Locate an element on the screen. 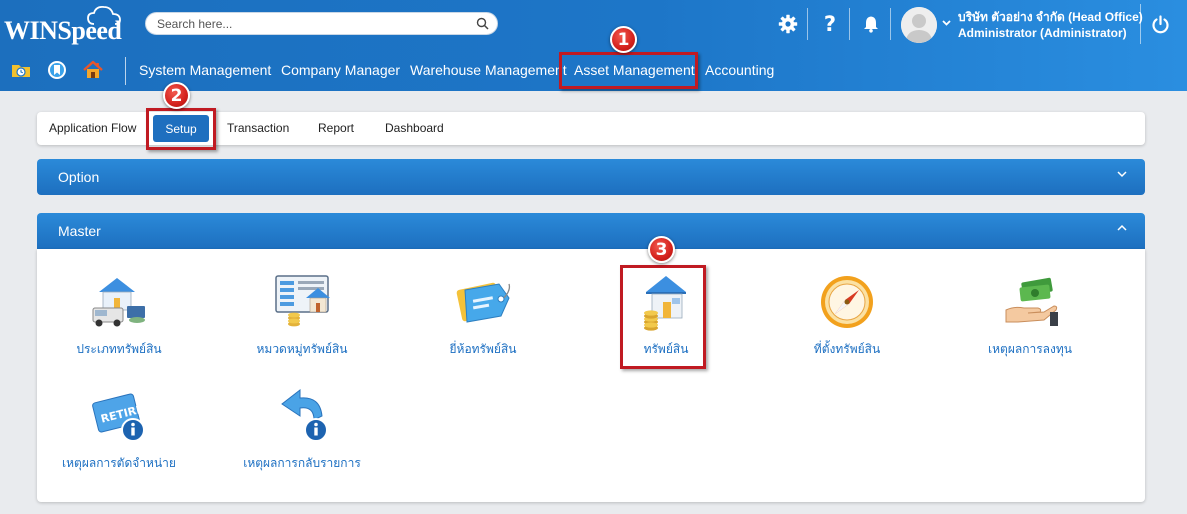 The image size is (1187, 514). tab-report: Report is located at coordinates (336, 128).